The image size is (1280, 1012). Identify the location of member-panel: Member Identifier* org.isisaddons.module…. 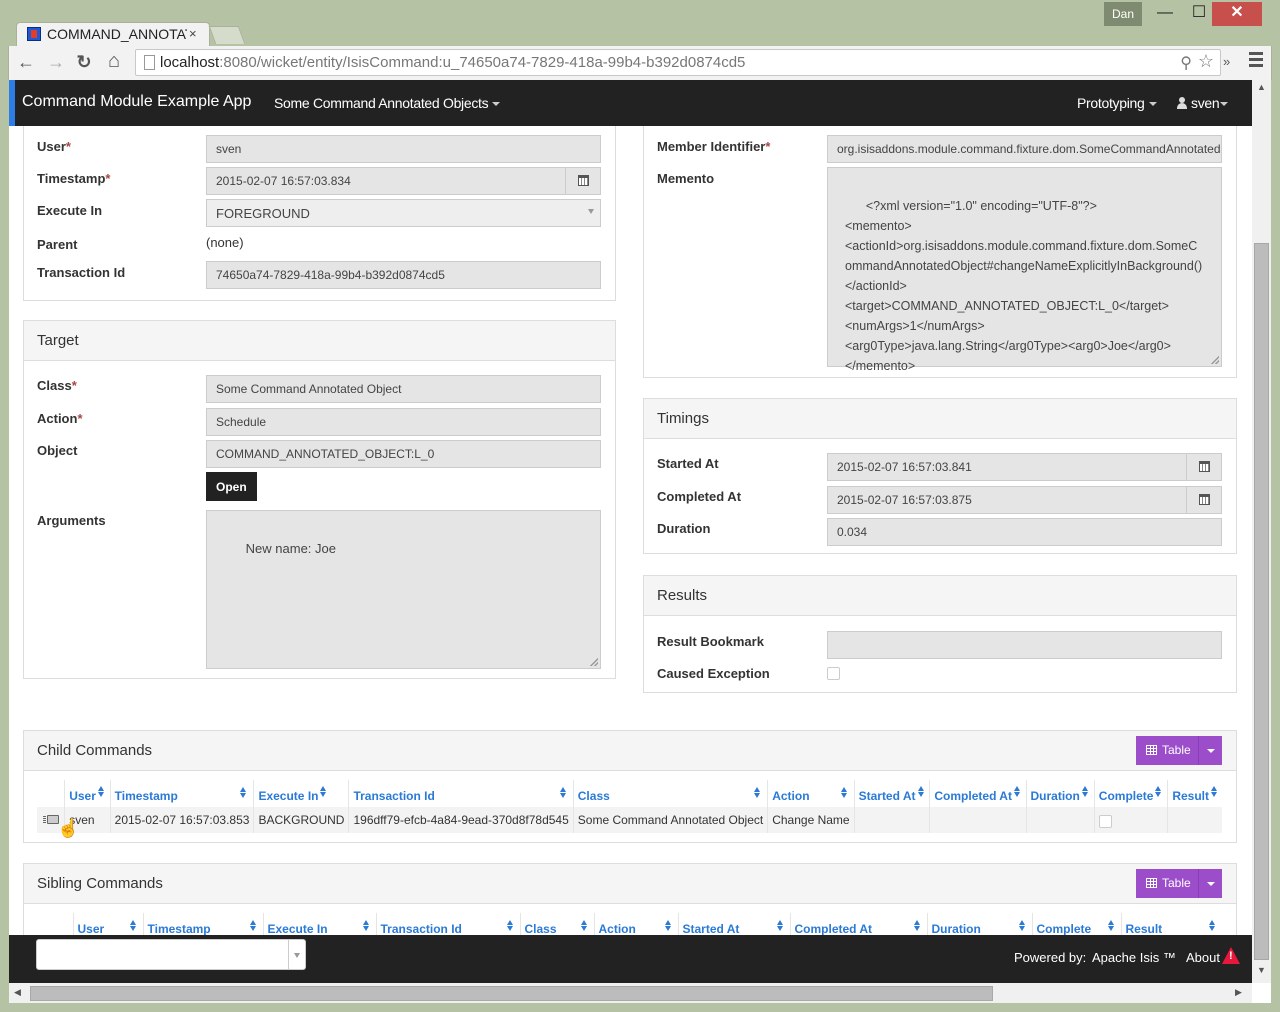
(940, 244).